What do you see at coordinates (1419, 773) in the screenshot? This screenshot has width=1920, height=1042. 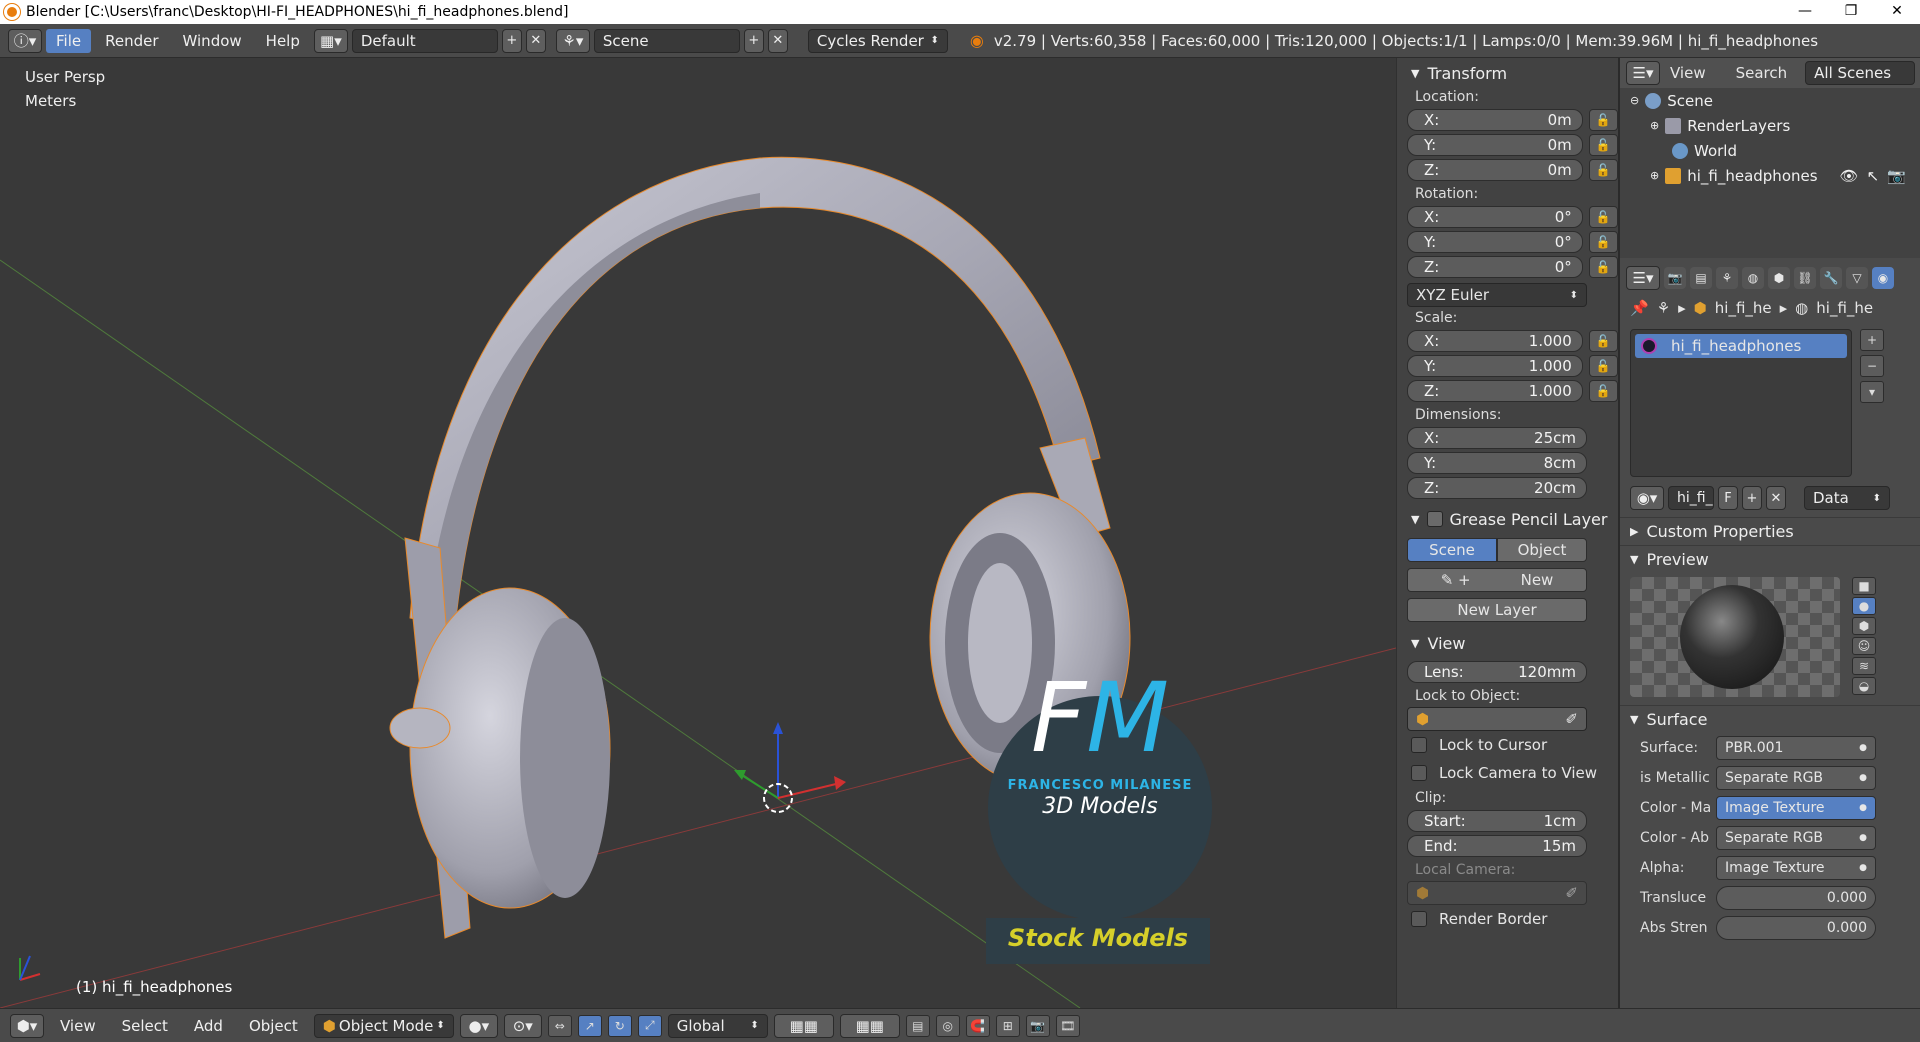 I see `lock-camera-checkbox` at bounding box center [1419, 773].